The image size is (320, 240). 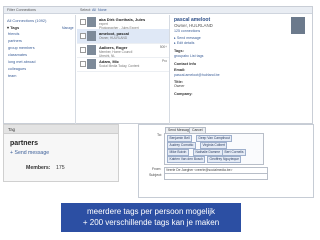 I want to click on members-label: Members:, so click(x=38, y=168).